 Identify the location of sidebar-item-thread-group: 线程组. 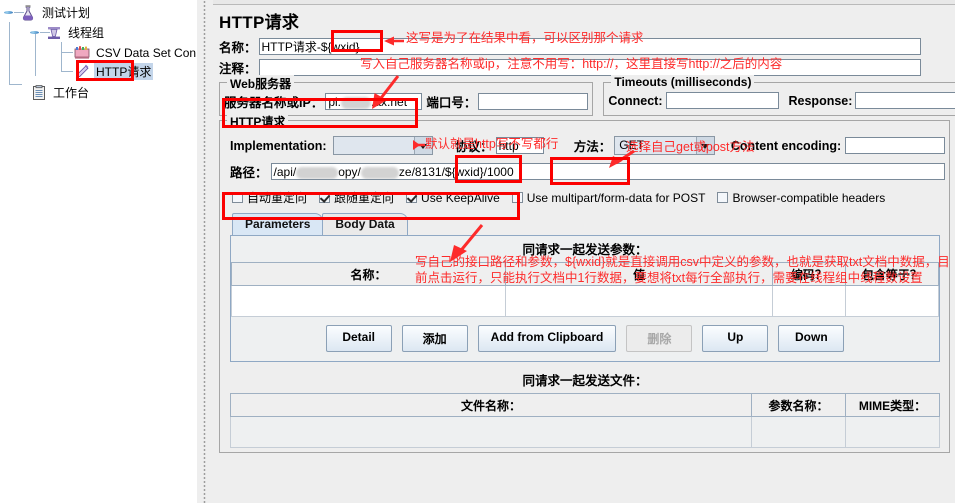
(68, 32).